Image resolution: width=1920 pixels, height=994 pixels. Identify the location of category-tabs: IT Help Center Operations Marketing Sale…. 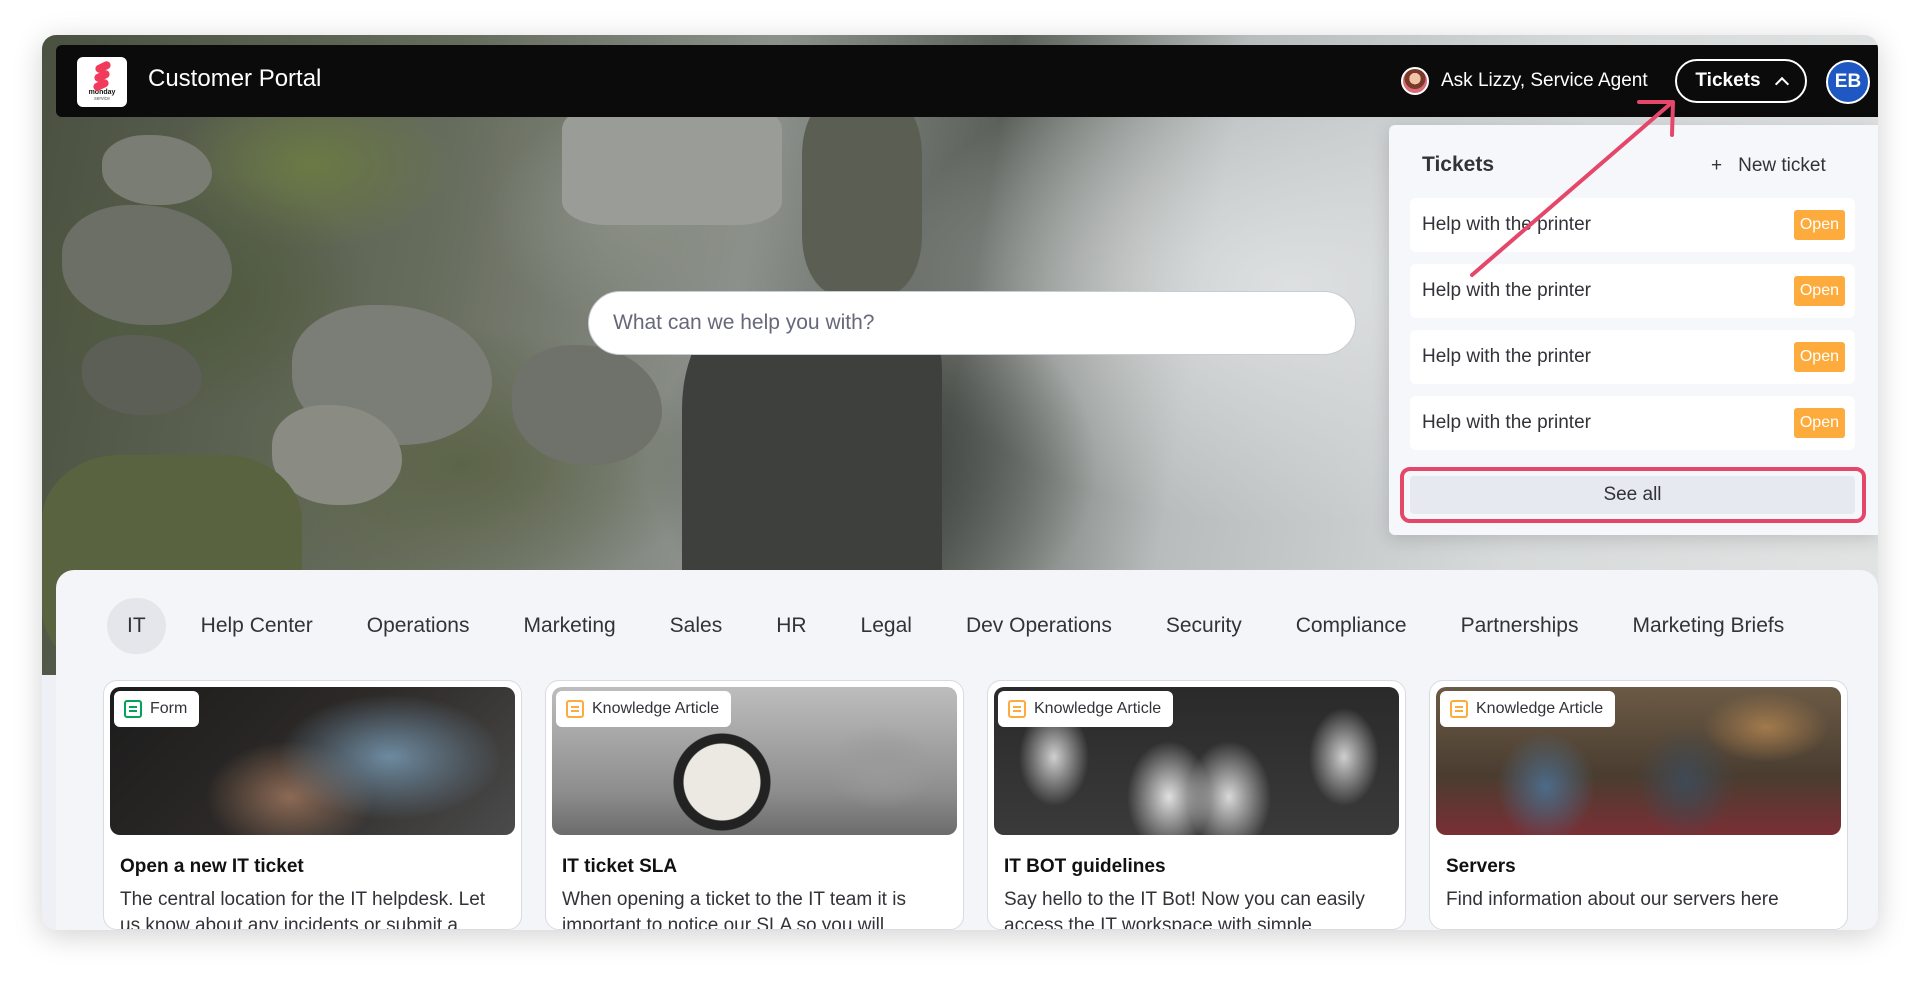
(959, 626).